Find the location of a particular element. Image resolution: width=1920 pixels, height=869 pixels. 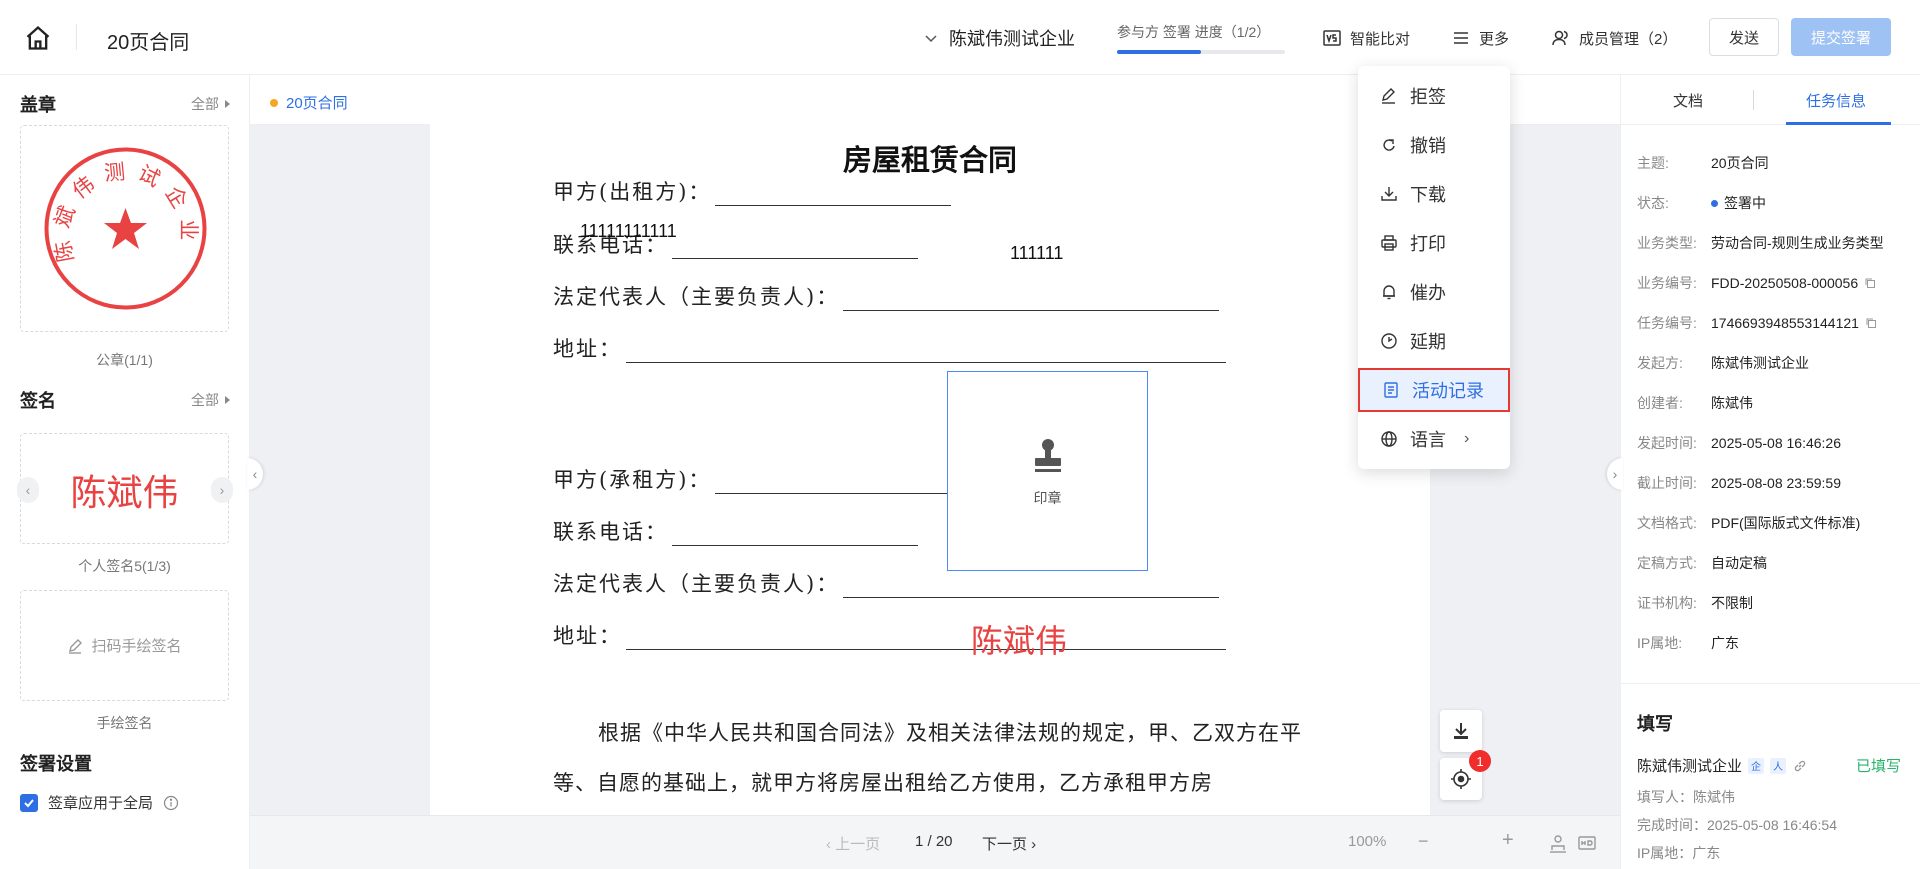

signature-all-link: 全部 is located at coordinates (210, 400).